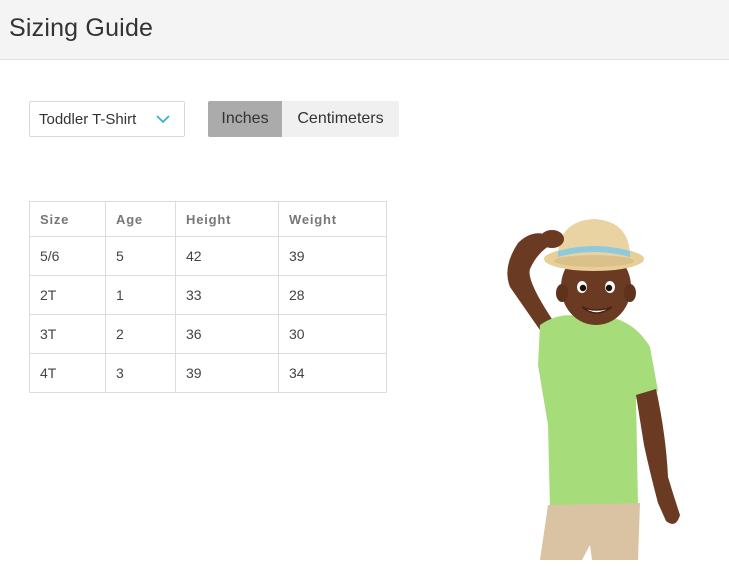  Describe the element at coordinates (332, 219) in the screenshot. I see `column-header-weight: Weight` at that location.